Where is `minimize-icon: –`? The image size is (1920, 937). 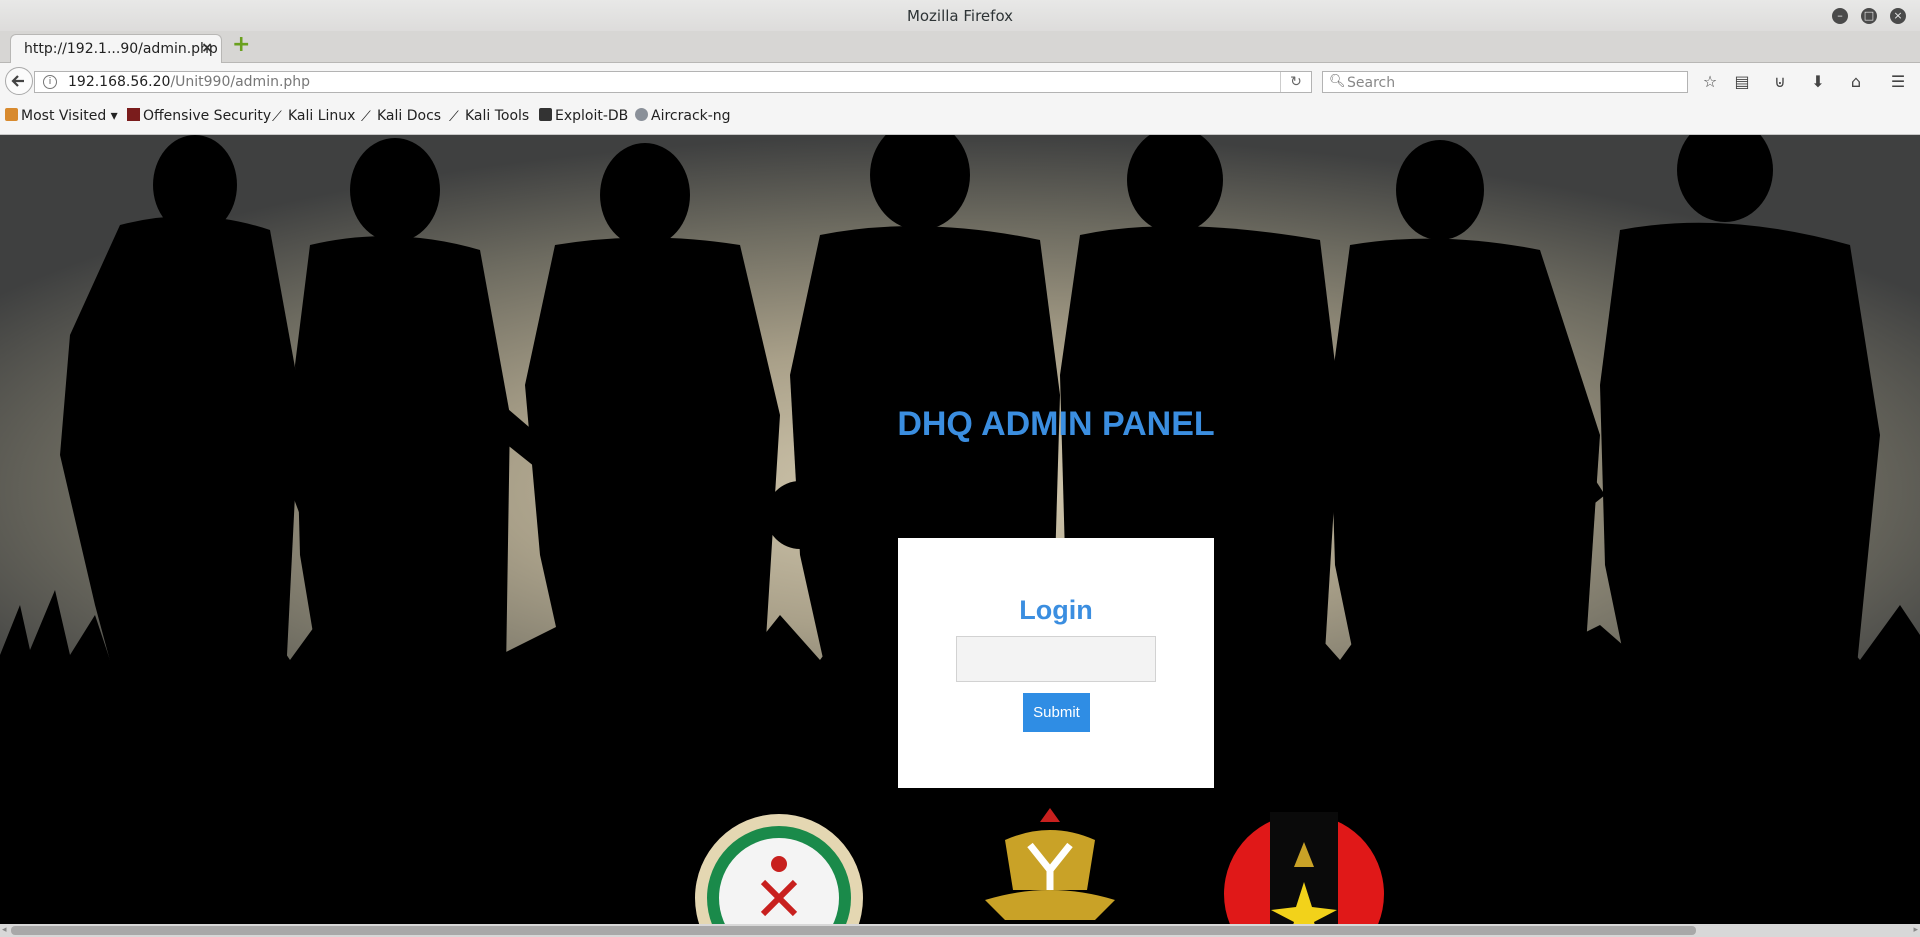
minimize-icon: – is located at coordinates (1840, 16).